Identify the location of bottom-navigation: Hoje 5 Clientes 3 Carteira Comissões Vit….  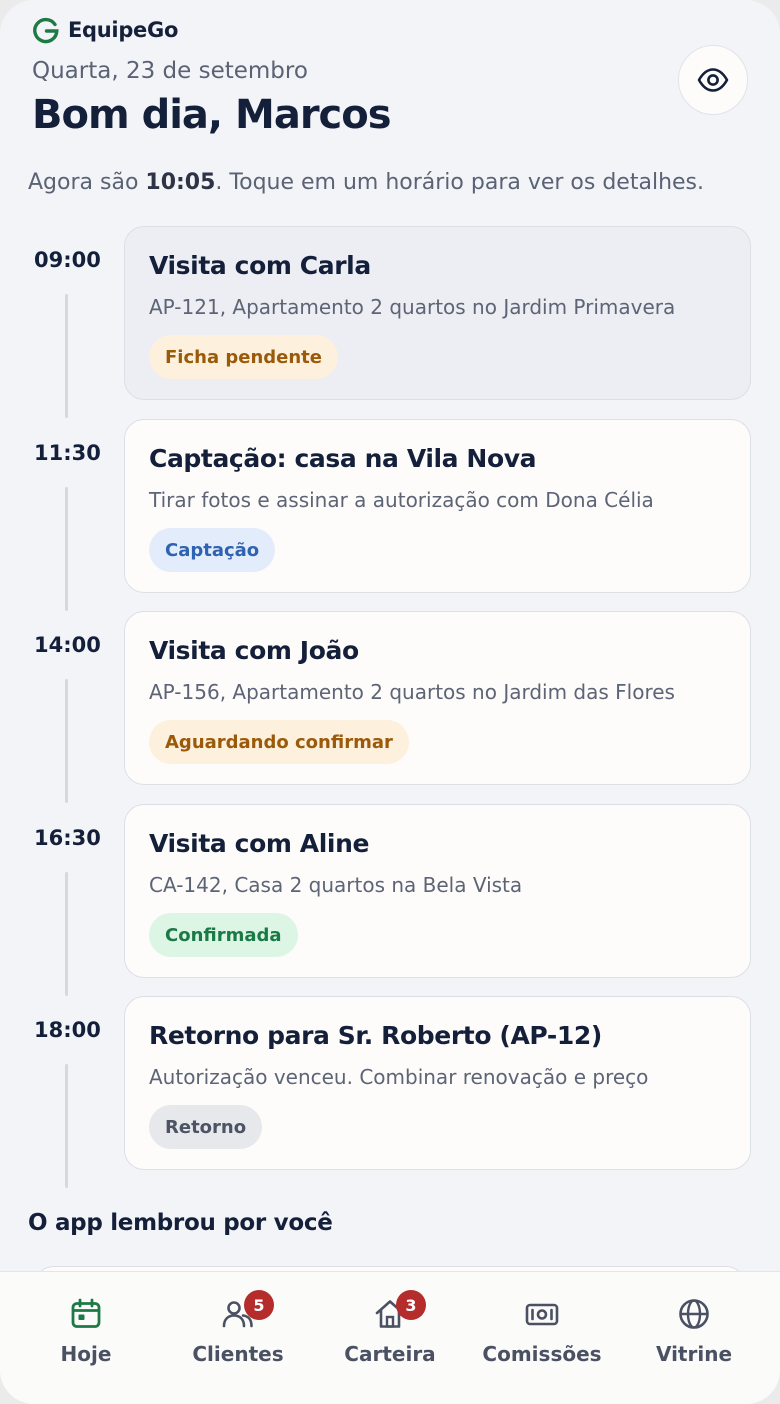
(390, 1337).